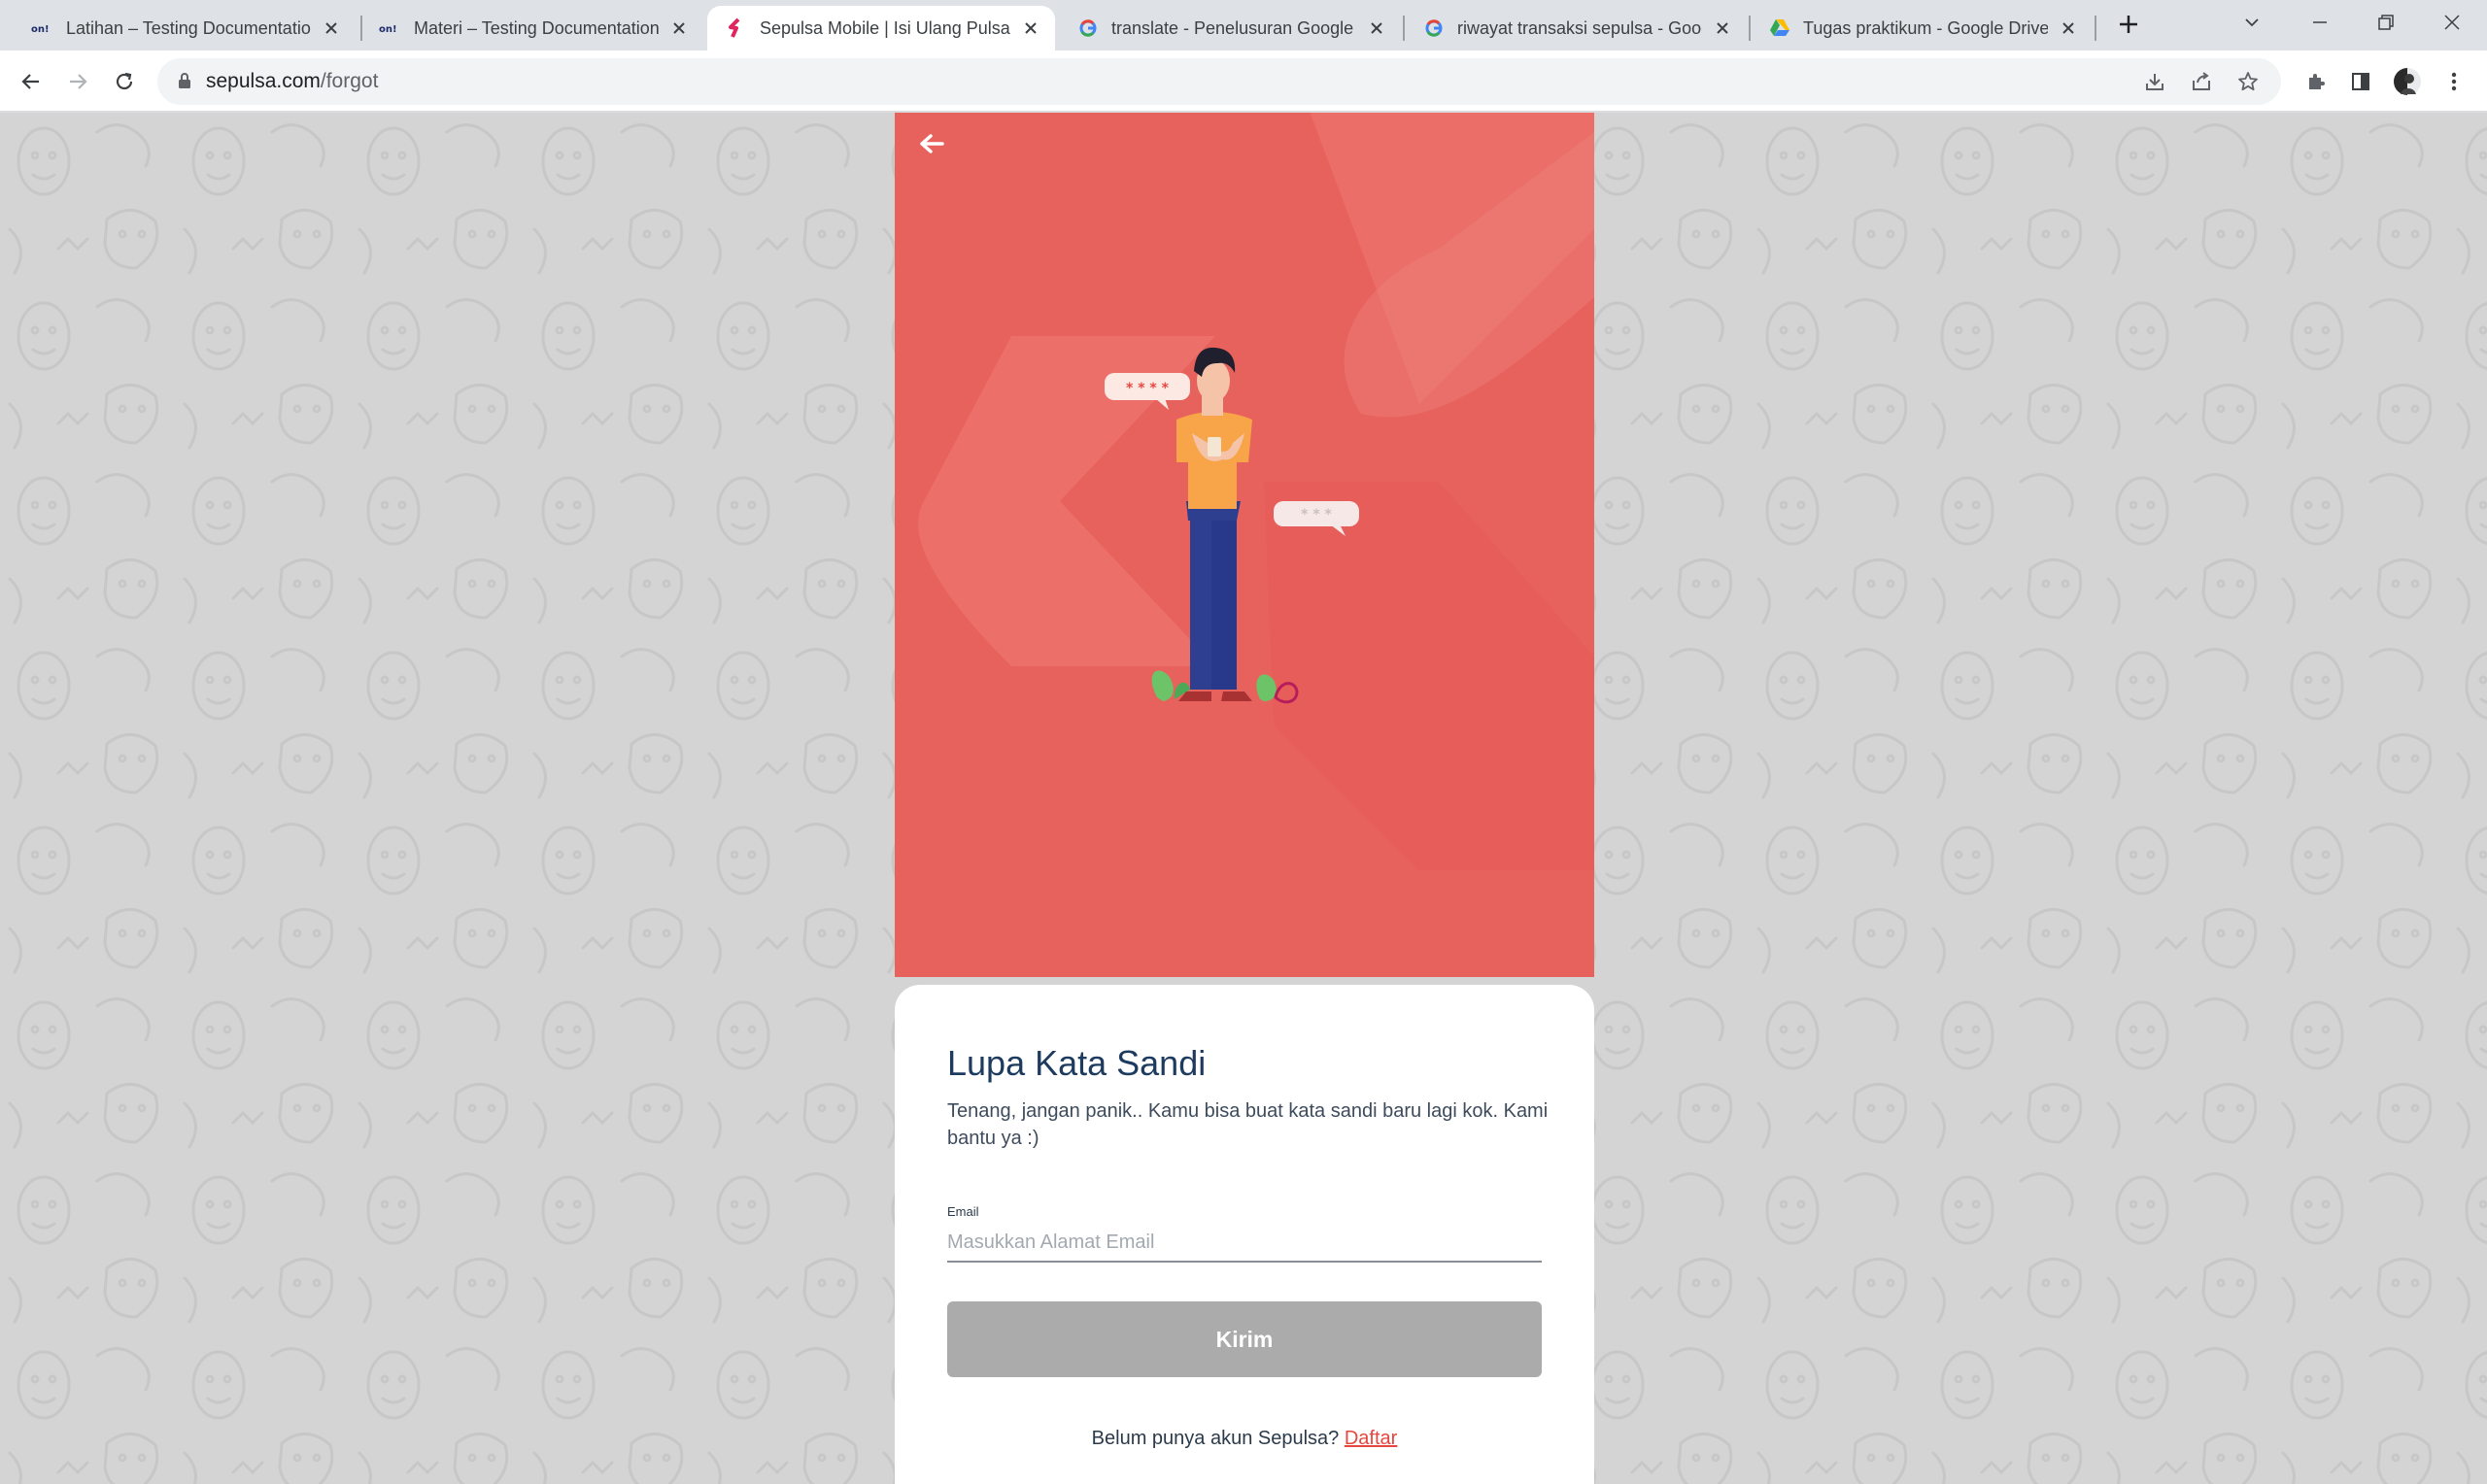 The width and height of the screenshot is (2487, 1484). What do you see at coordinates (2095, 28) in the screenshot?
I see `tab-separator` at bounding box center [2095, 28].